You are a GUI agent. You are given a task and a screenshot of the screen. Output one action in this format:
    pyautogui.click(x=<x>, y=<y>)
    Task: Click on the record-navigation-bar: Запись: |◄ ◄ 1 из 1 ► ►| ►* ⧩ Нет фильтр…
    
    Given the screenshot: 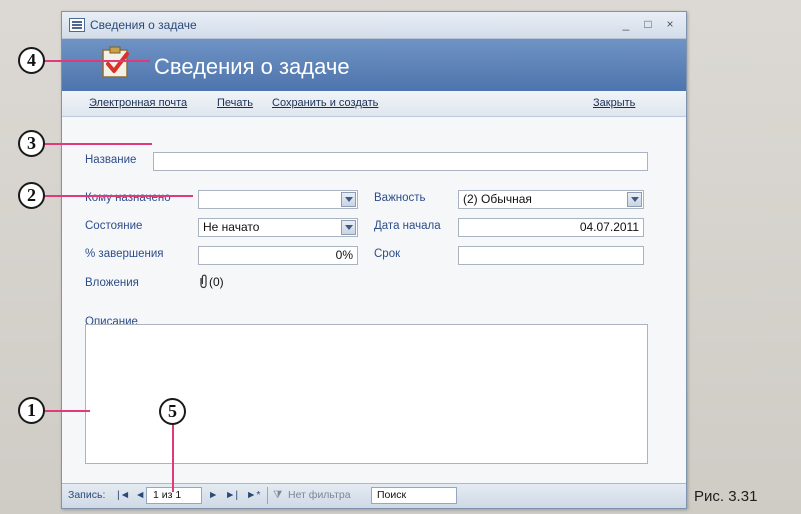 What is the action you would take?
    pyautogui.click(x=374, y=495)
    